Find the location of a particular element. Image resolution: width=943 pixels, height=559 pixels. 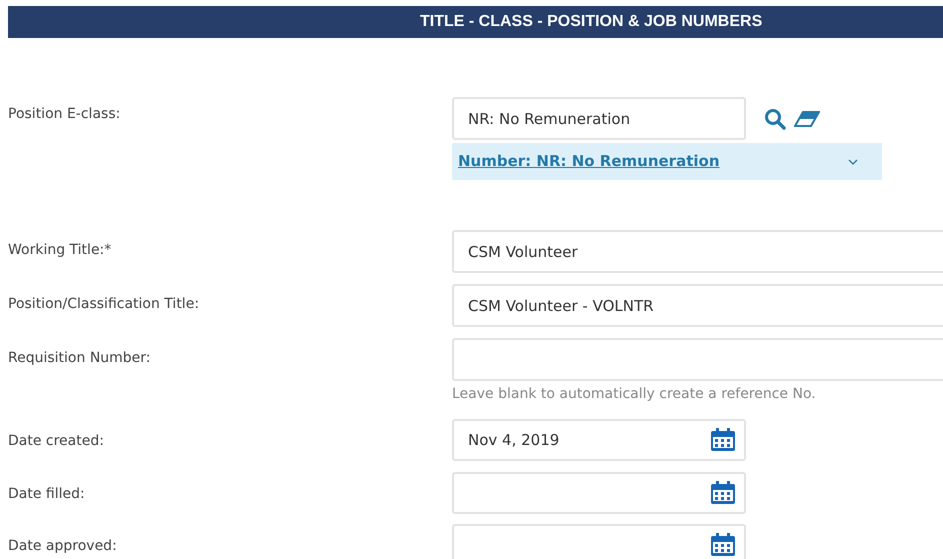

date-field: Nov 4, 2019 is located at coordinates (599, 440).